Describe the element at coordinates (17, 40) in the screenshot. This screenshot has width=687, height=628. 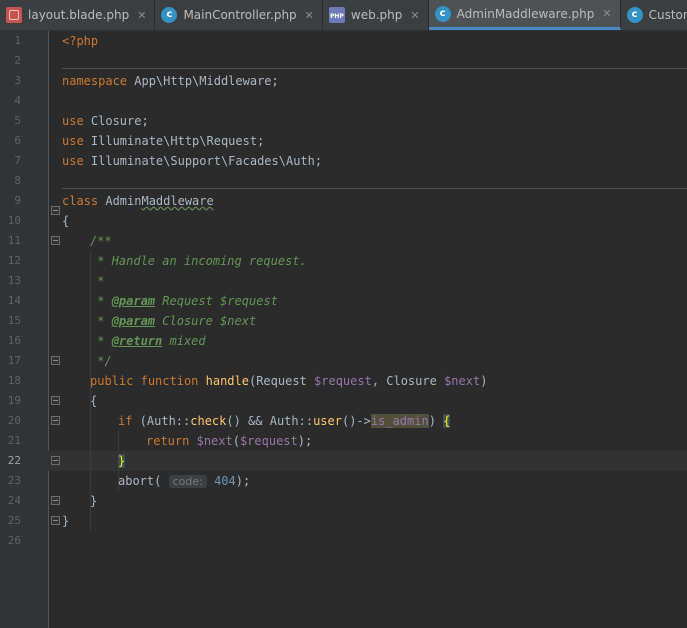
I see `line-number: 1` at that location.